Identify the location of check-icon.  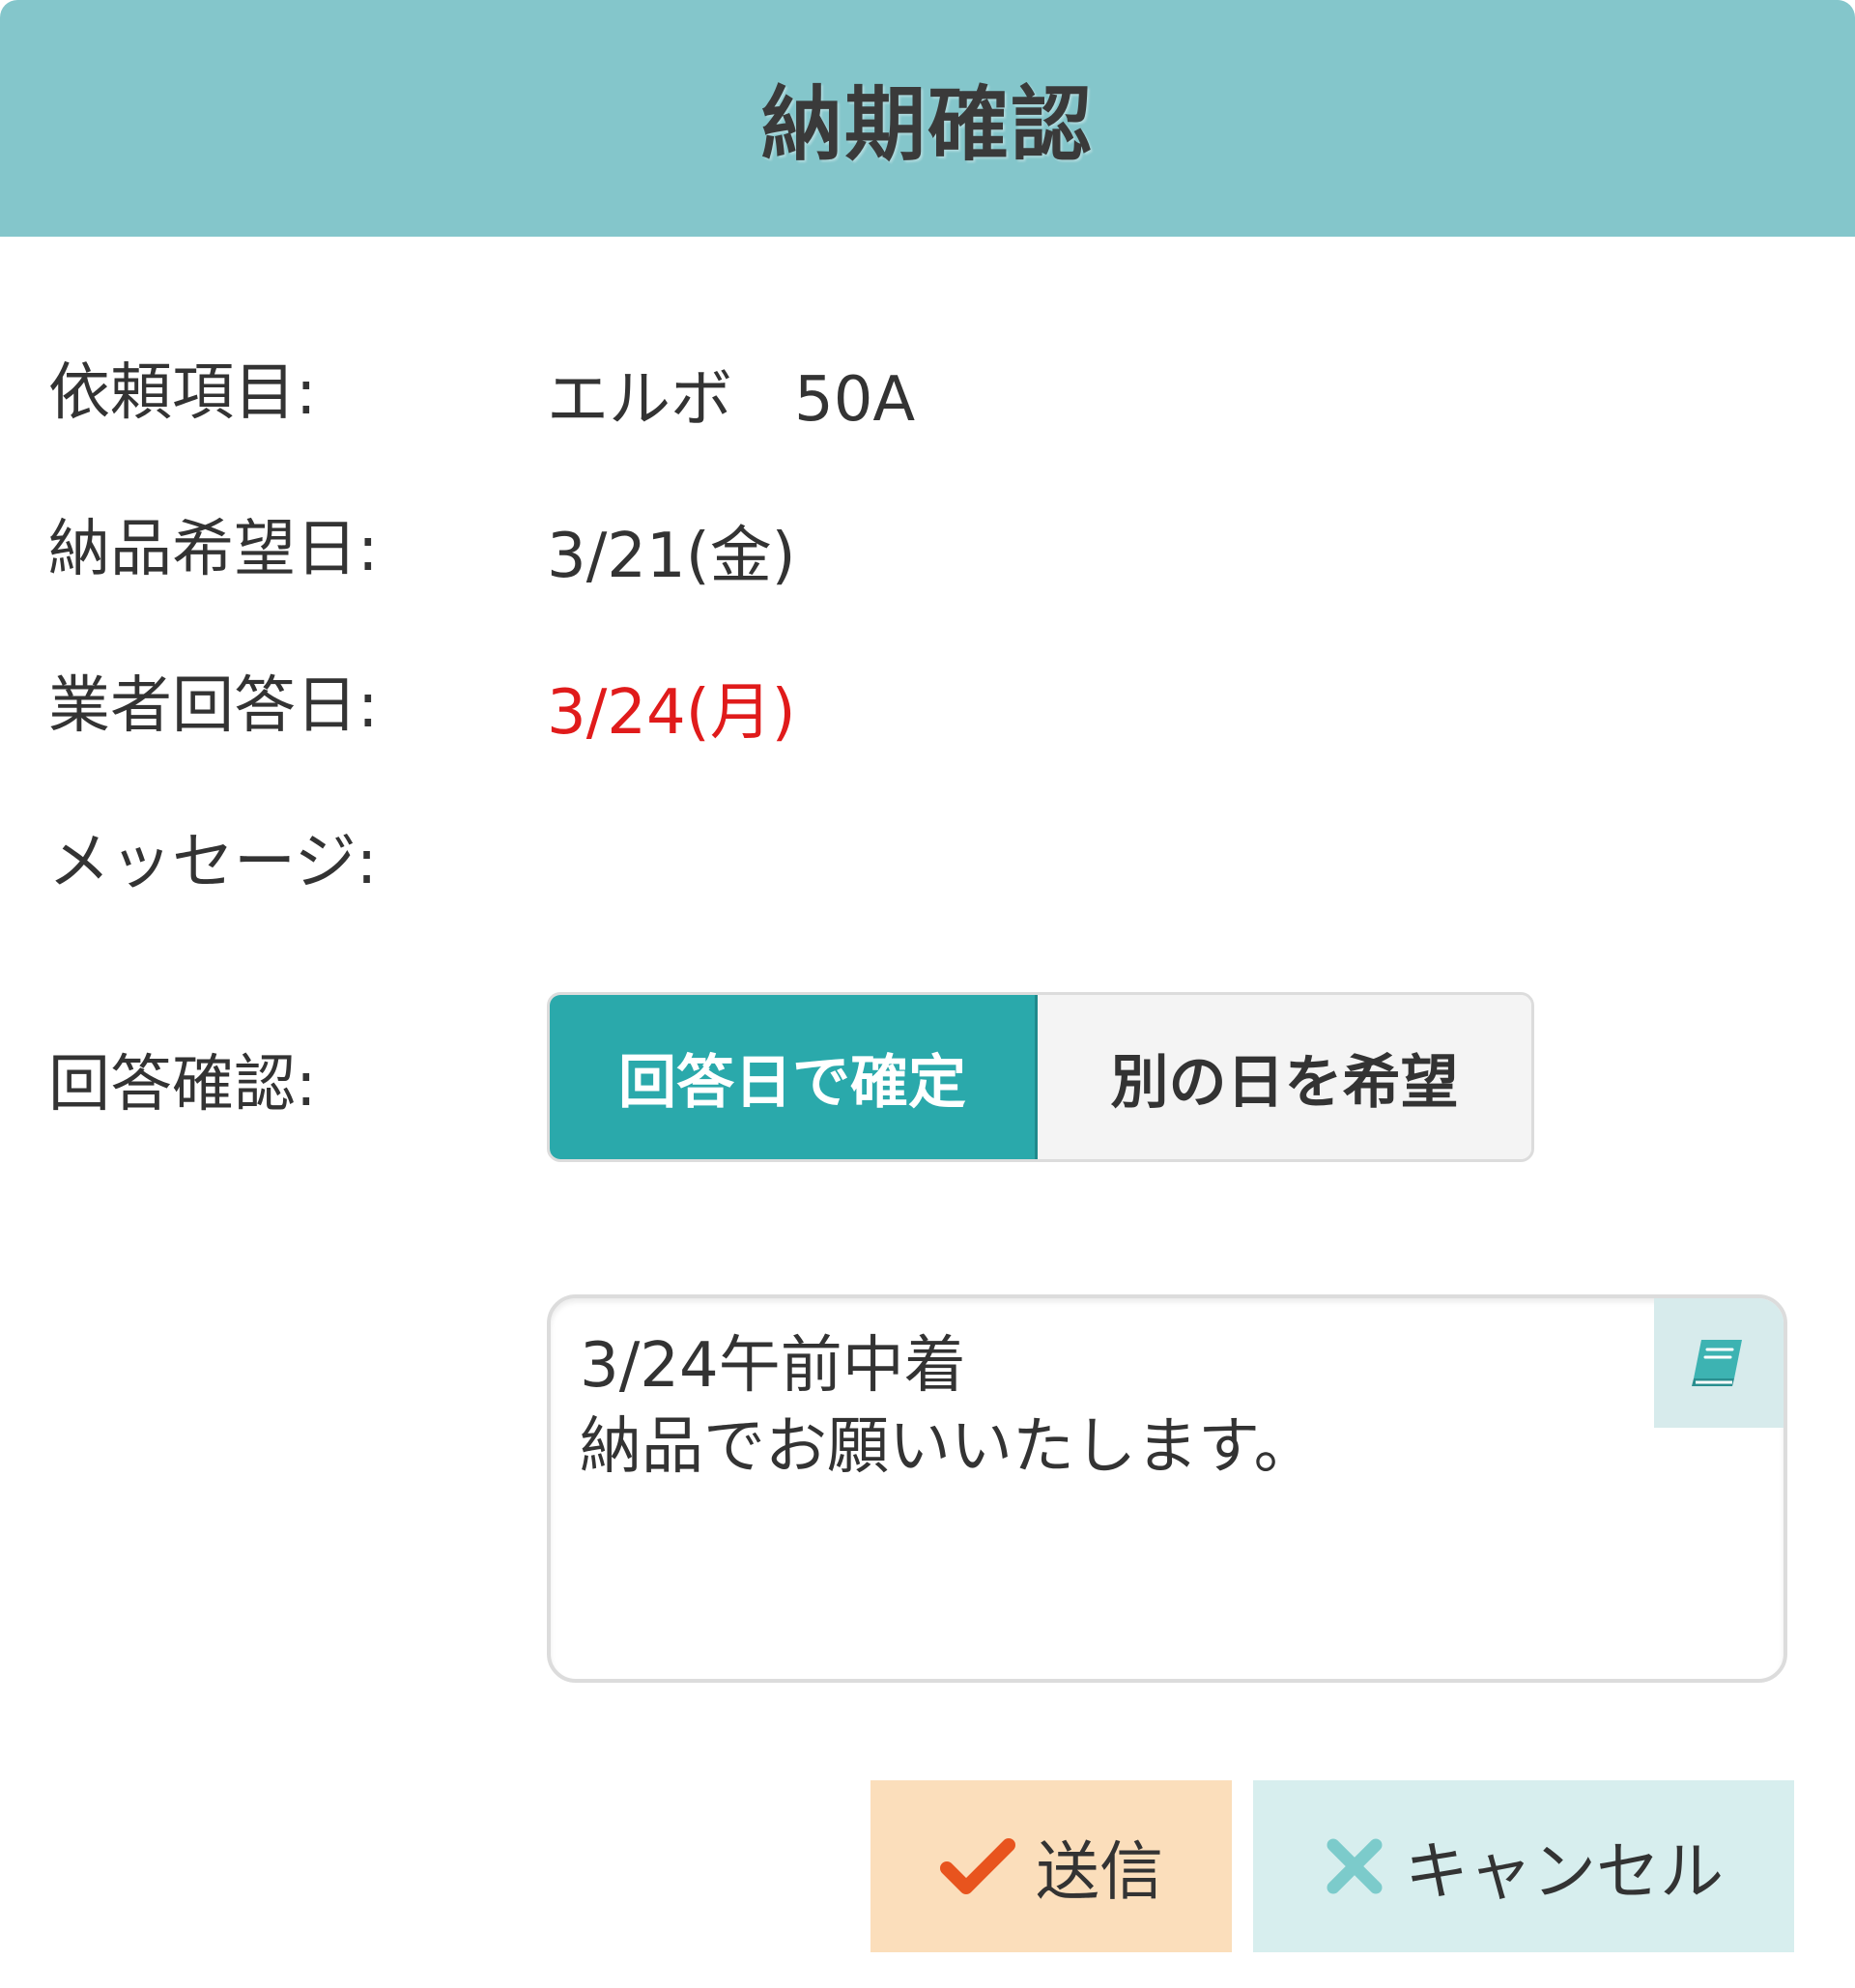
(978, 1866).